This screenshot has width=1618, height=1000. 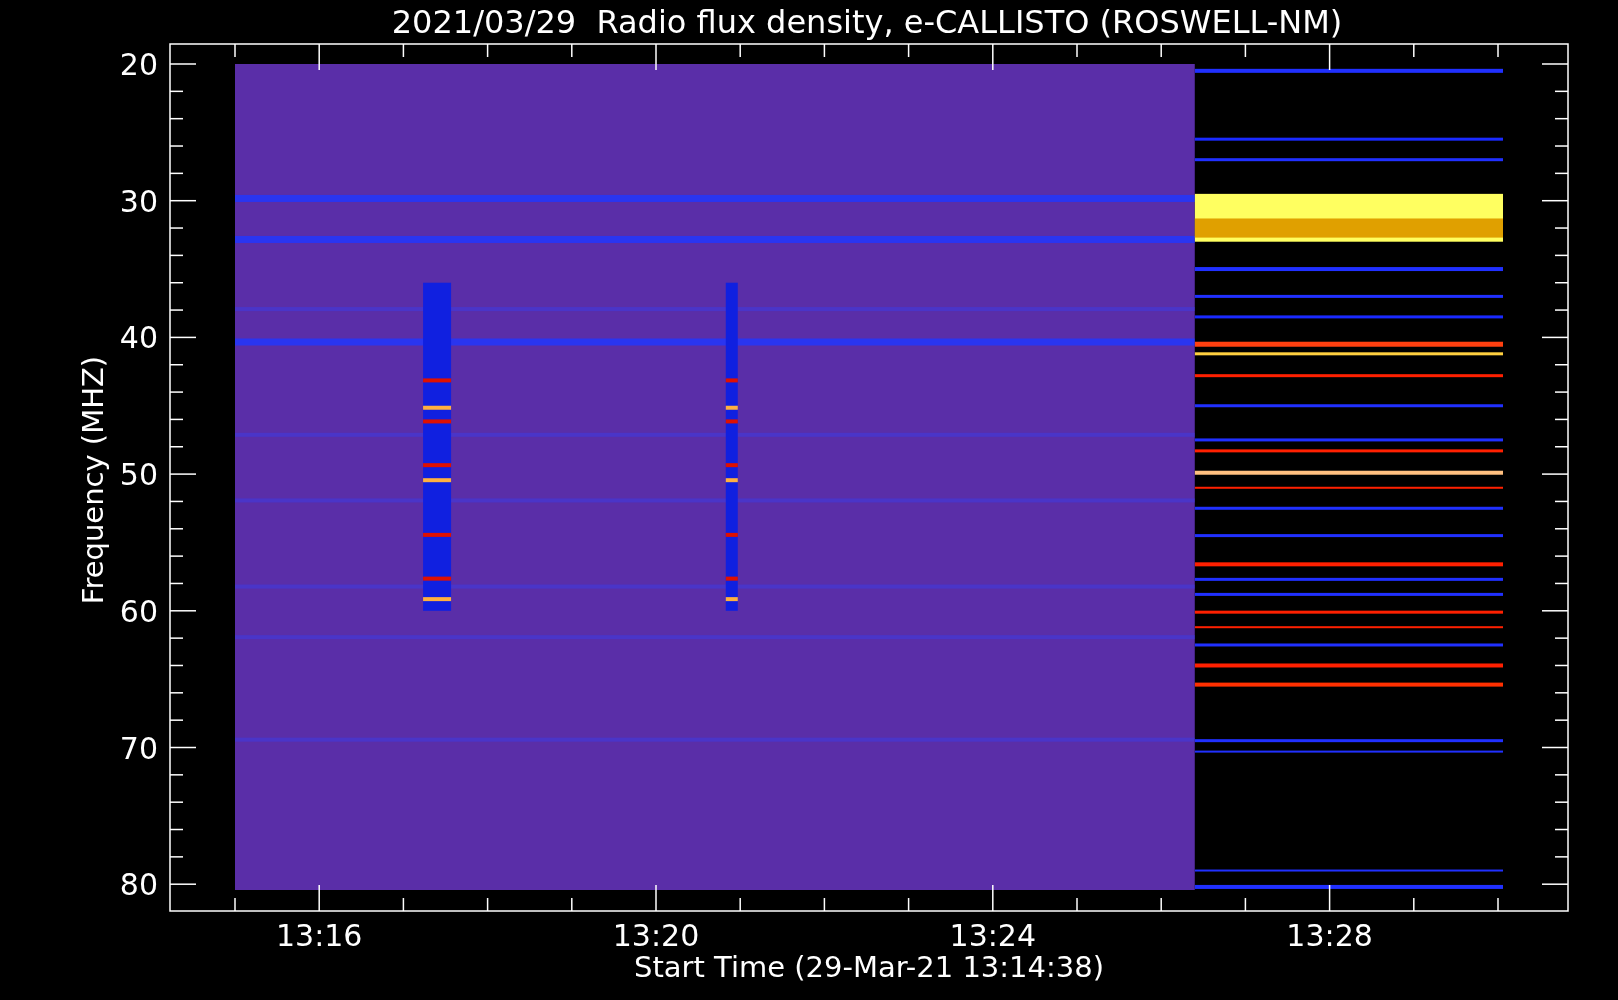 What do you see at coordinates (138, 475) in the screenshot?
I see `y-tick-label: 50` at bounding box center [138, 475].